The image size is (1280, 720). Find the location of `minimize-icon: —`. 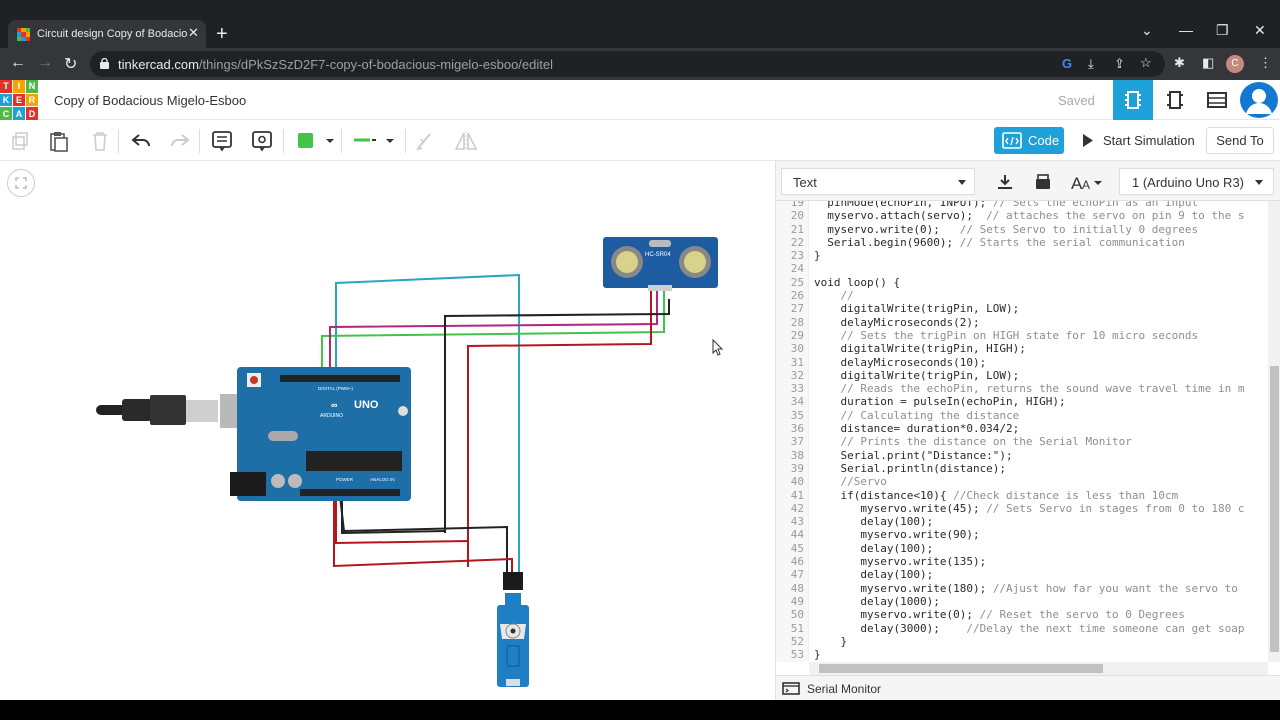

minimize-icon: — is located at coordinates (1186, 30).